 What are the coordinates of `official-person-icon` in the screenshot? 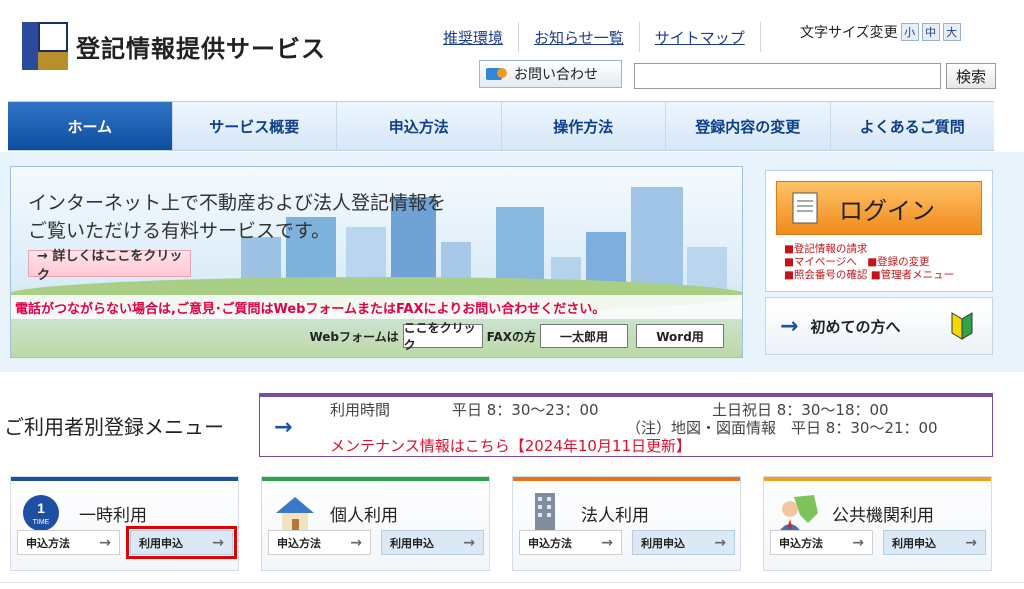 It's located at (798, 514).